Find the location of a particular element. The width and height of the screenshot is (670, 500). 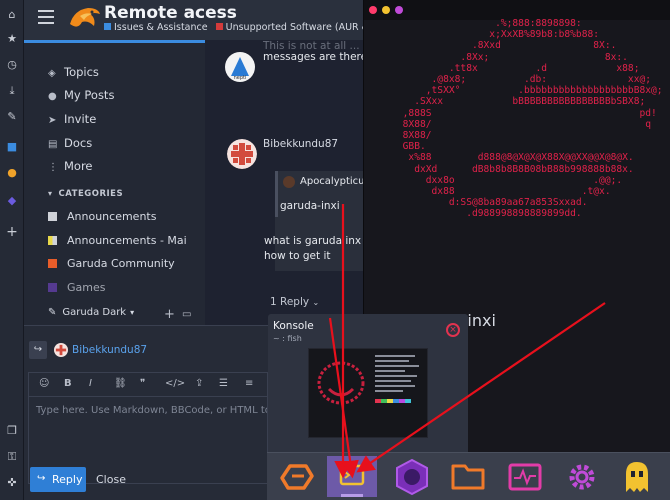

garuda-logo-icon is located at coordinates (85, 19).